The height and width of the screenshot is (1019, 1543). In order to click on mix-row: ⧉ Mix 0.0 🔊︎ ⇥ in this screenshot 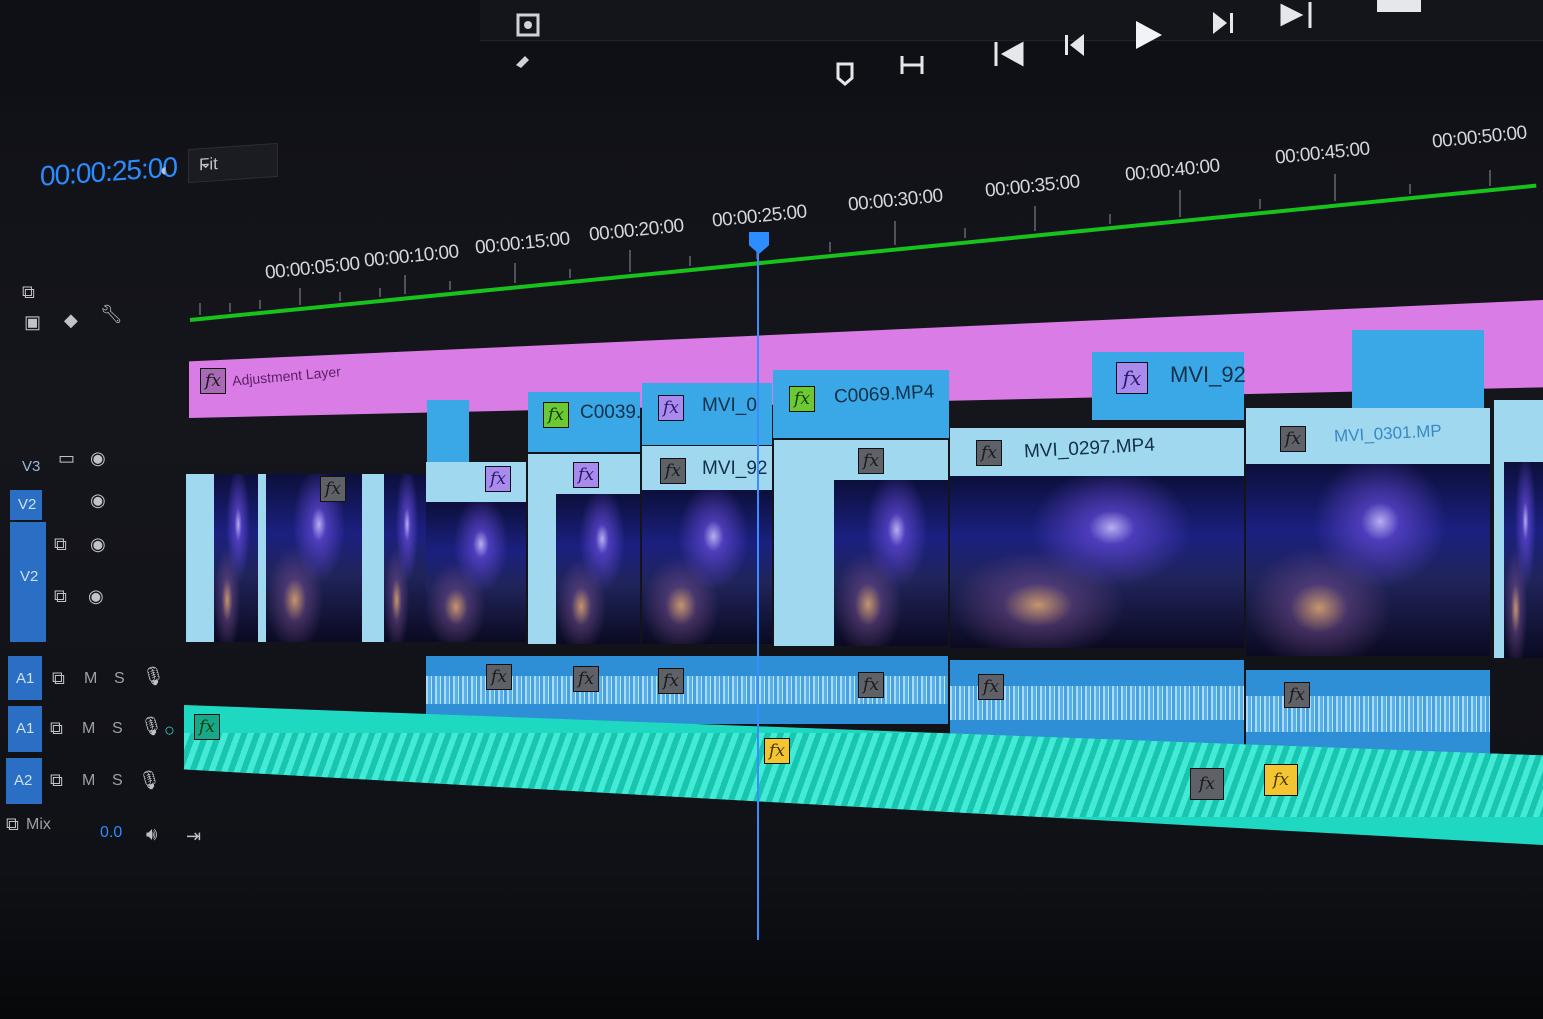, I will do `click(115, 832)`.